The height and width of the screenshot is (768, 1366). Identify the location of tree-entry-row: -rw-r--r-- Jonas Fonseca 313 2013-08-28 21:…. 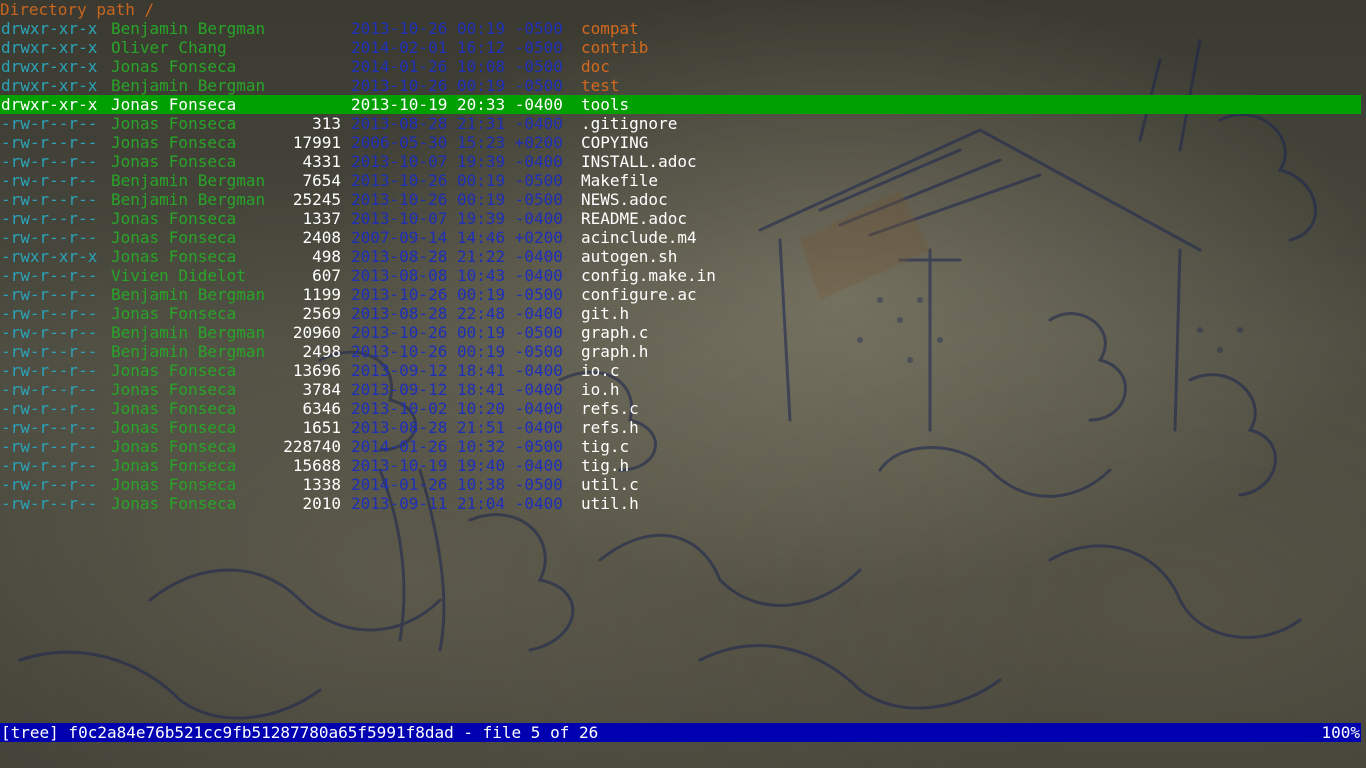
(680, 123).